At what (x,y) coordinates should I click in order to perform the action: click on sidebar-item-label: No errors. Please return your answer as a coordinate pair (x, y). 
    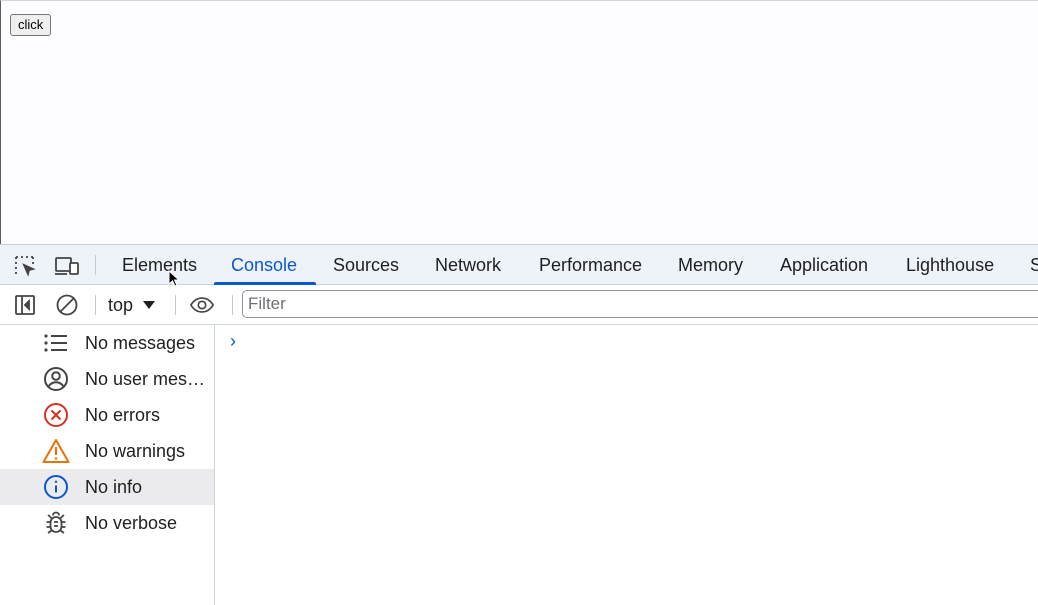
    Looking at the image, I should click on (123, 414).